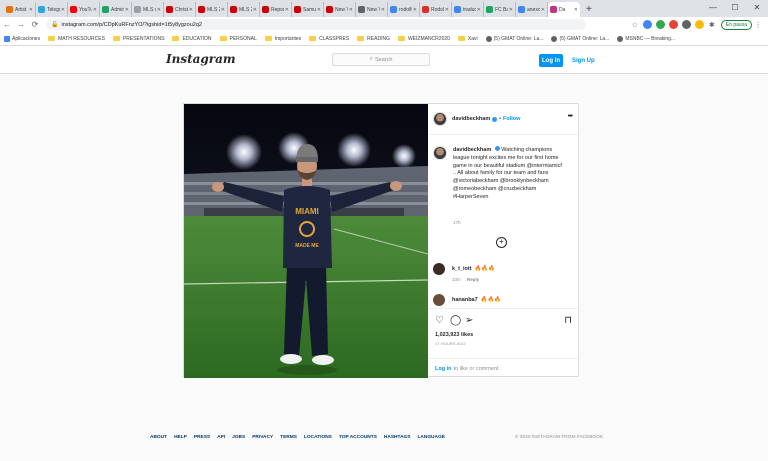  I want to click on footer-link: JOBS, so click(238, 437).